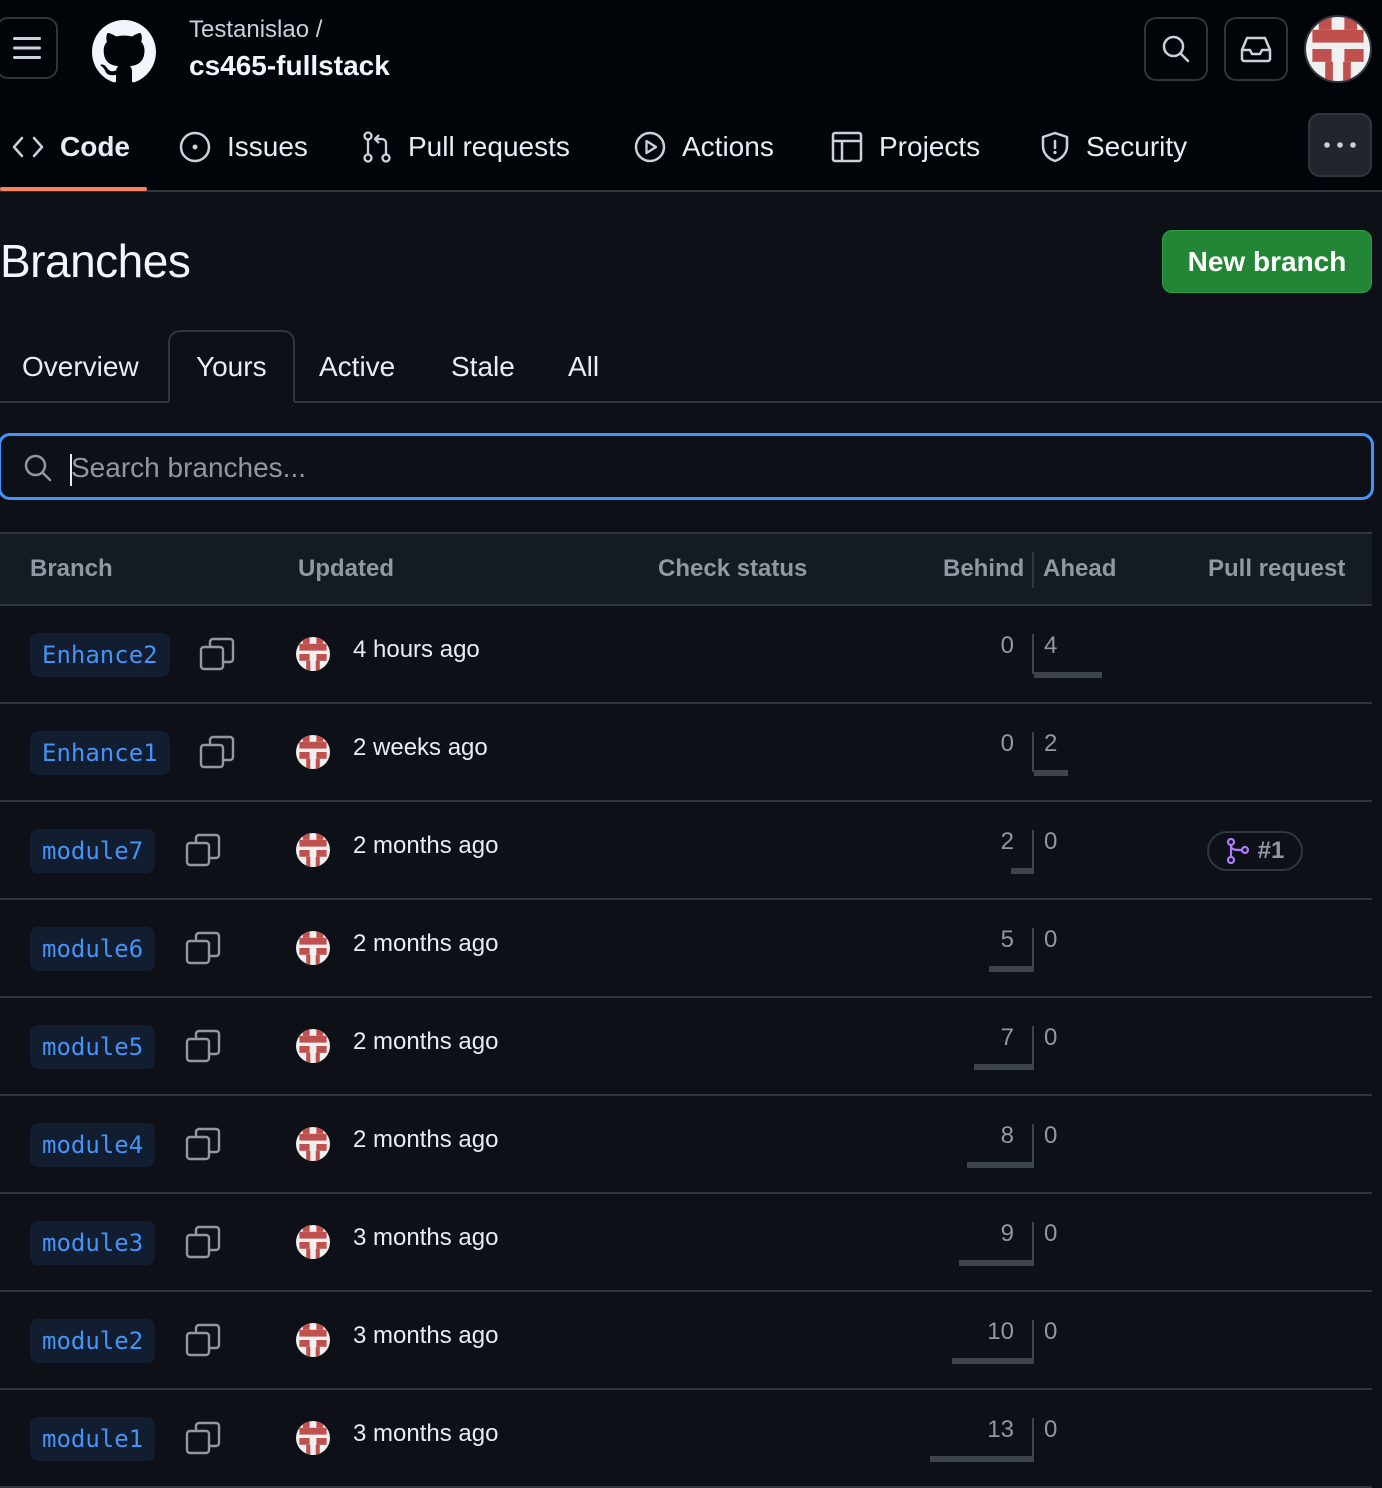  What do you see at coordinates (686, 851) in the screenshot?
I see `table-row: module7 2 months ago 2 0 #1` at bounding box center [686, 851].